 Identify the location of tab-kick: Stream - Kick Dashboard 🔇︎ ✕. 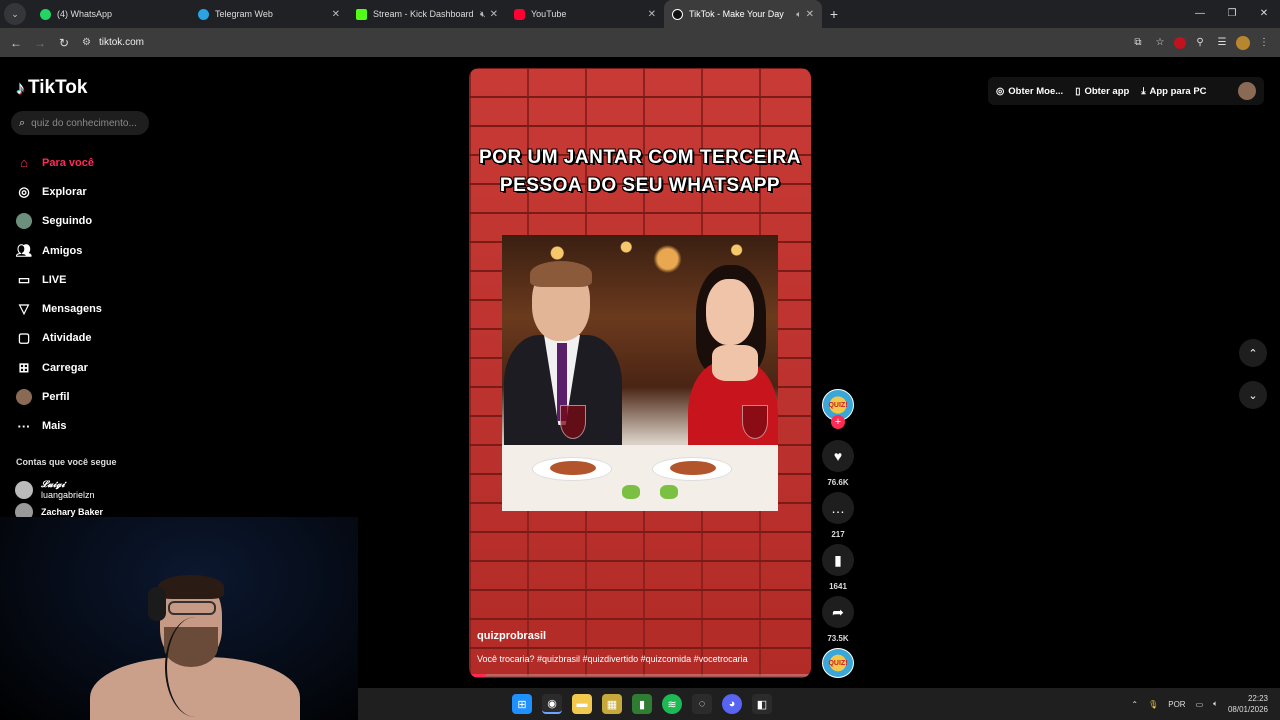
(427, 14).